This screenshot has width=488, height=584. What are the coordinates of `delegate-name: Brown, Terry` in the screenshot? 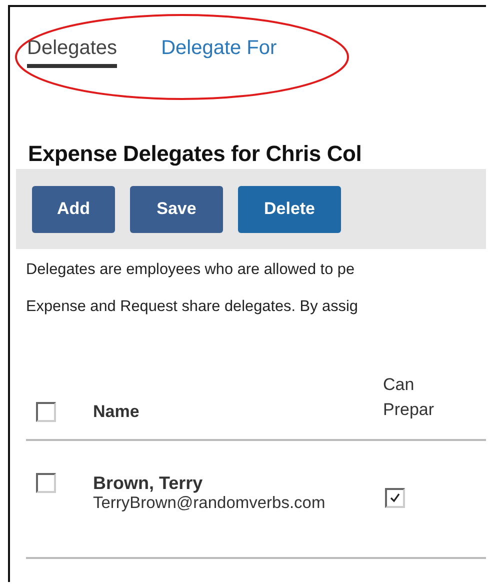 It's located at (148, 483).